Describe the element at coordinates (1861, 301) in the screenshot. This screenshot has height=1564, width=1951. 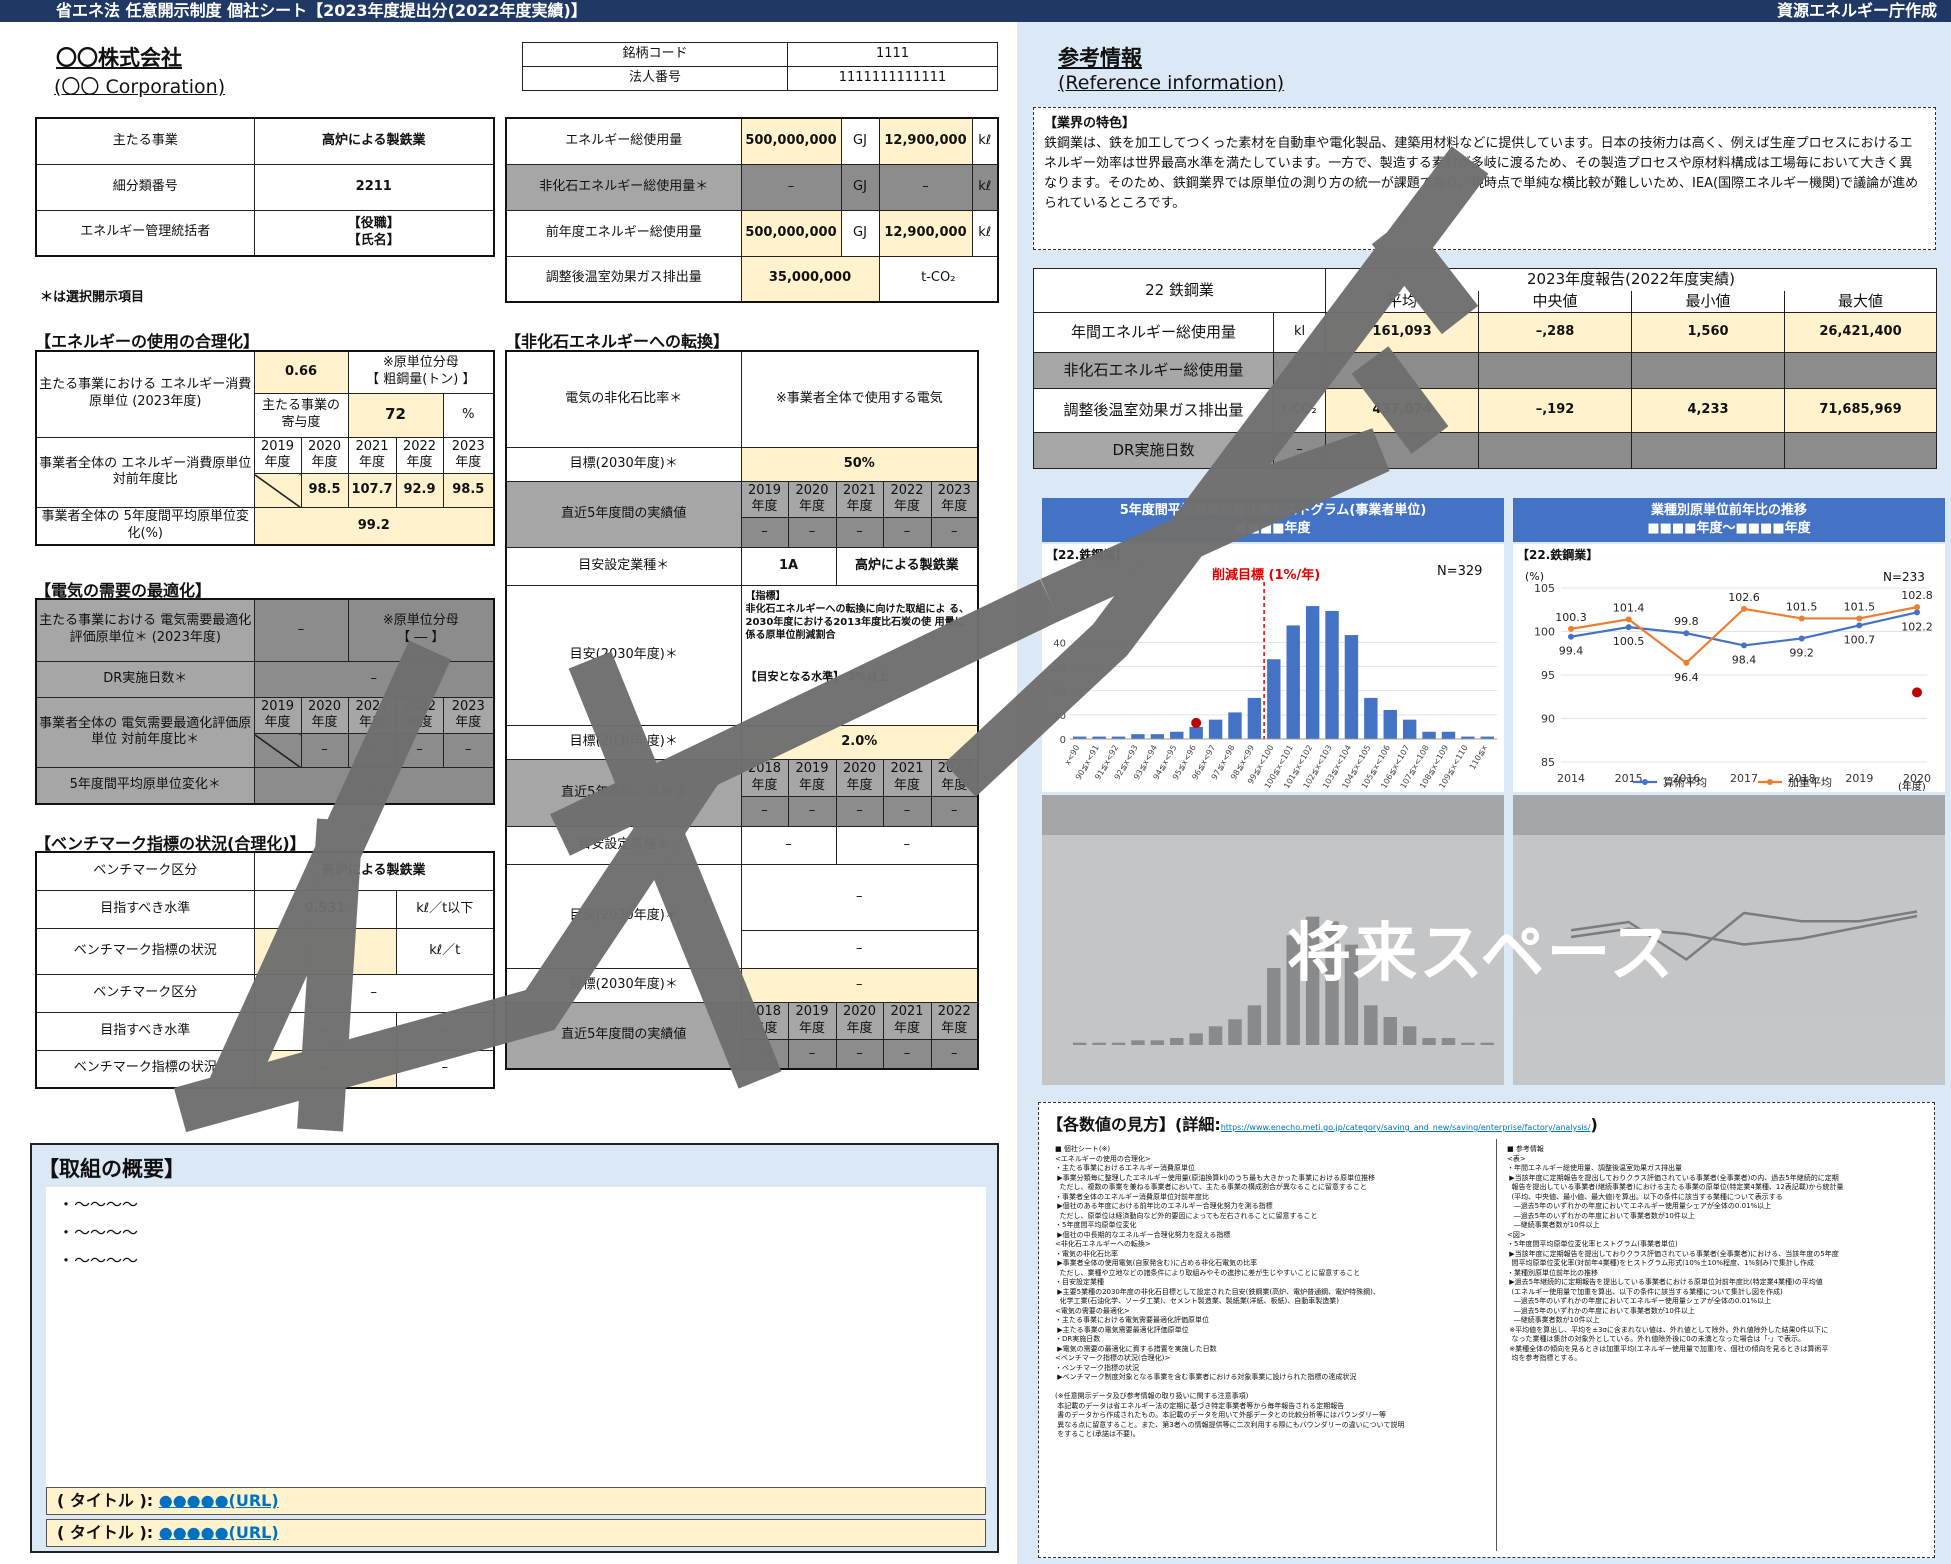
I see `stats-col-header: 最大値` at that location.